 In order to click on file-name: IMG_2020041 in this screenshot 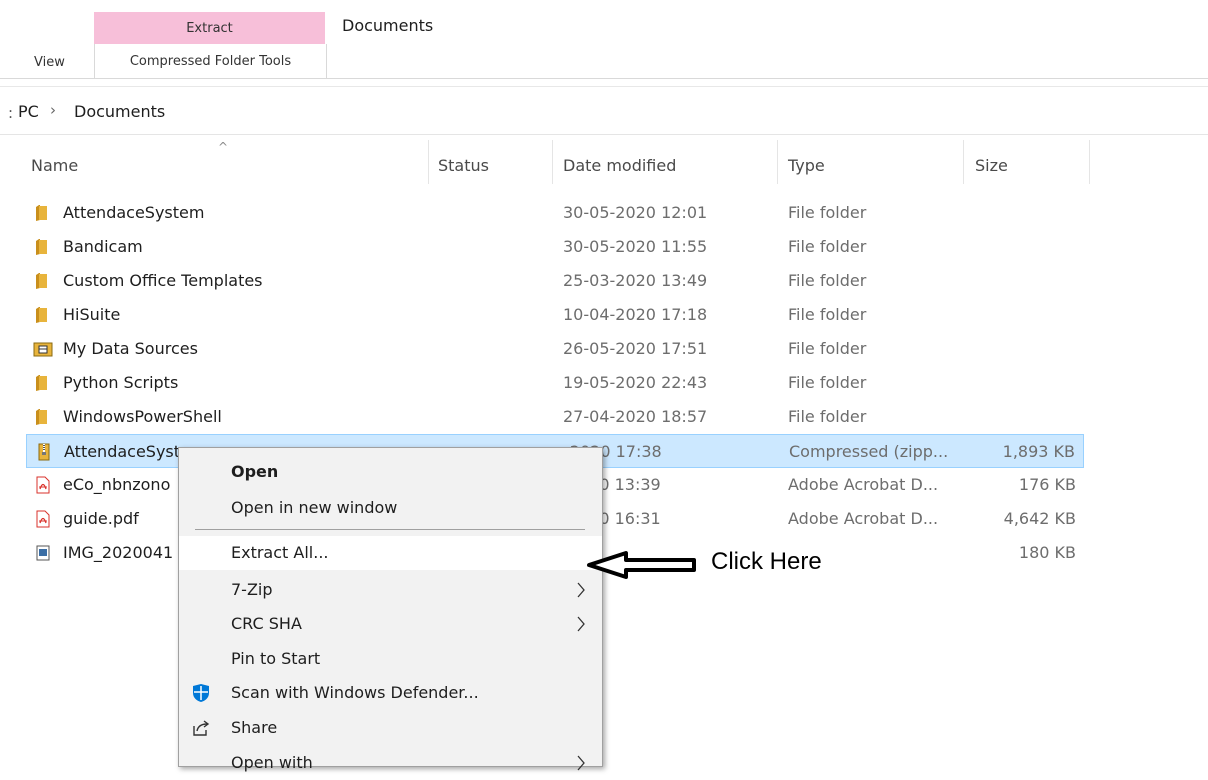, I will do `click(118, 552)`.